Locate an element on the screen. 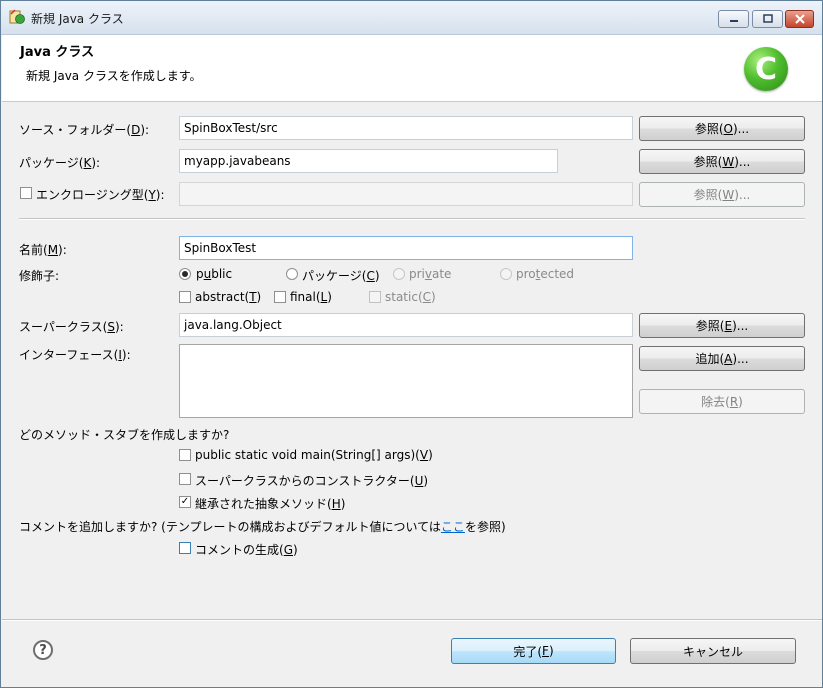 Image resolution: width=823 pixels, height=688 pixels. comments-settings-link: ここ is located at coordinates (453, 527).